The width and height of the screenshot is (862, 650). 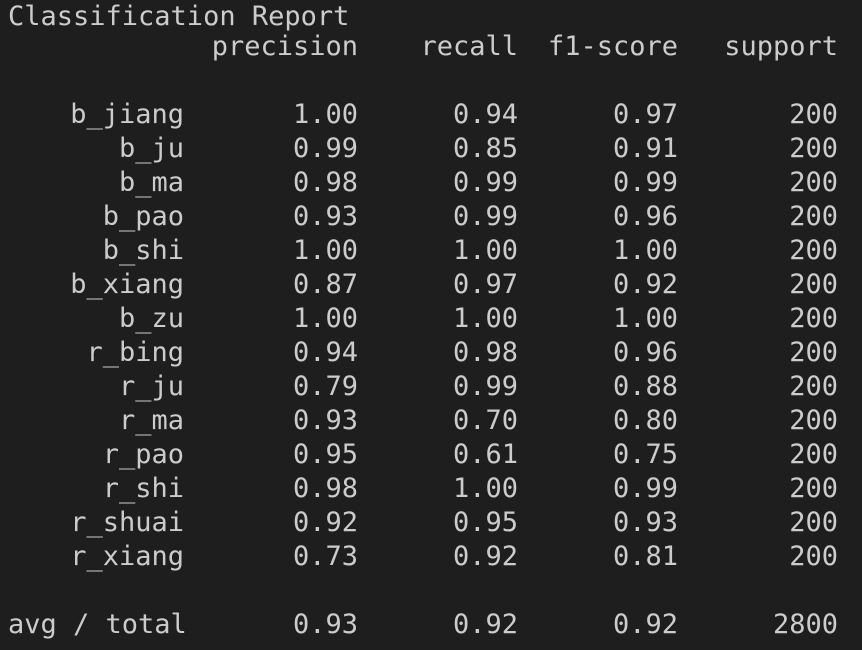 I want to click on row-f1-score: 0.88, so click(x=645, y=386).